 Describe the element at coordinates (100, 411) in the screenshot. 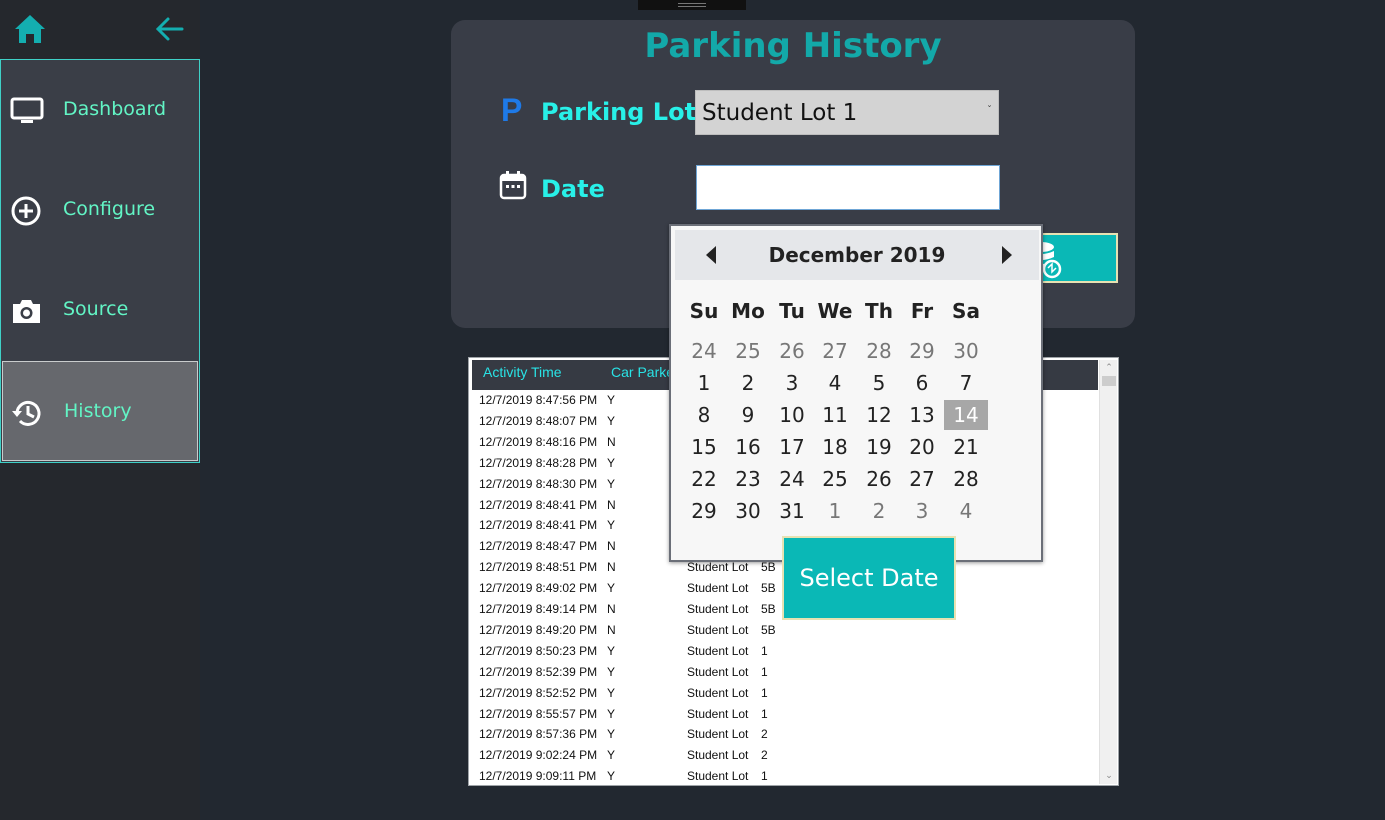

I see `sidebar-item-history: History` at that location.